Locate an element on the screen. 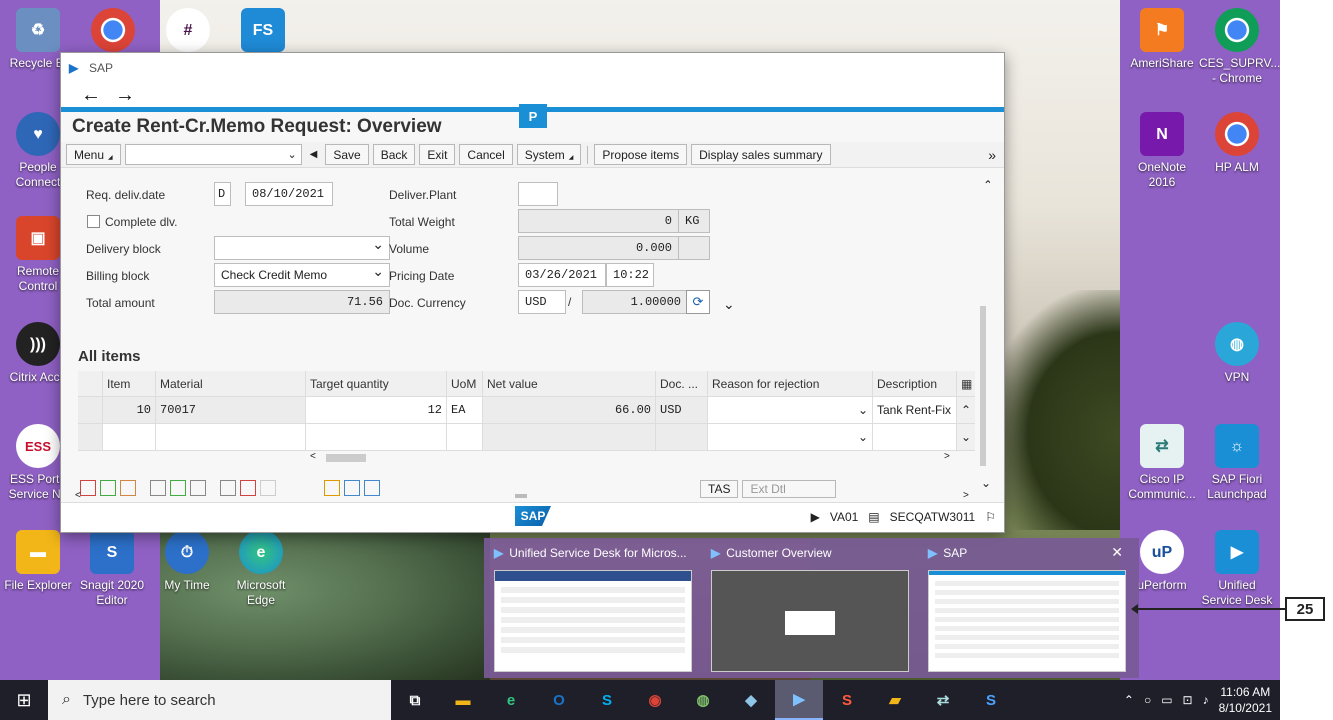 The height and width of the screenshot is (720, 1333). grid-scroll-up-icon: ⌃ is located at coordinates (966, 410).